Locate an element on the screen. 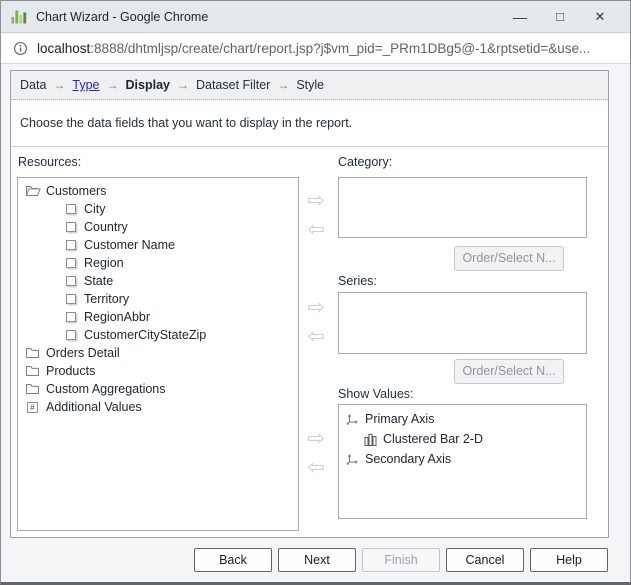 This screenshot has width=631, height=585. cancel-button: Cancel is located at coordinates (485, 560).